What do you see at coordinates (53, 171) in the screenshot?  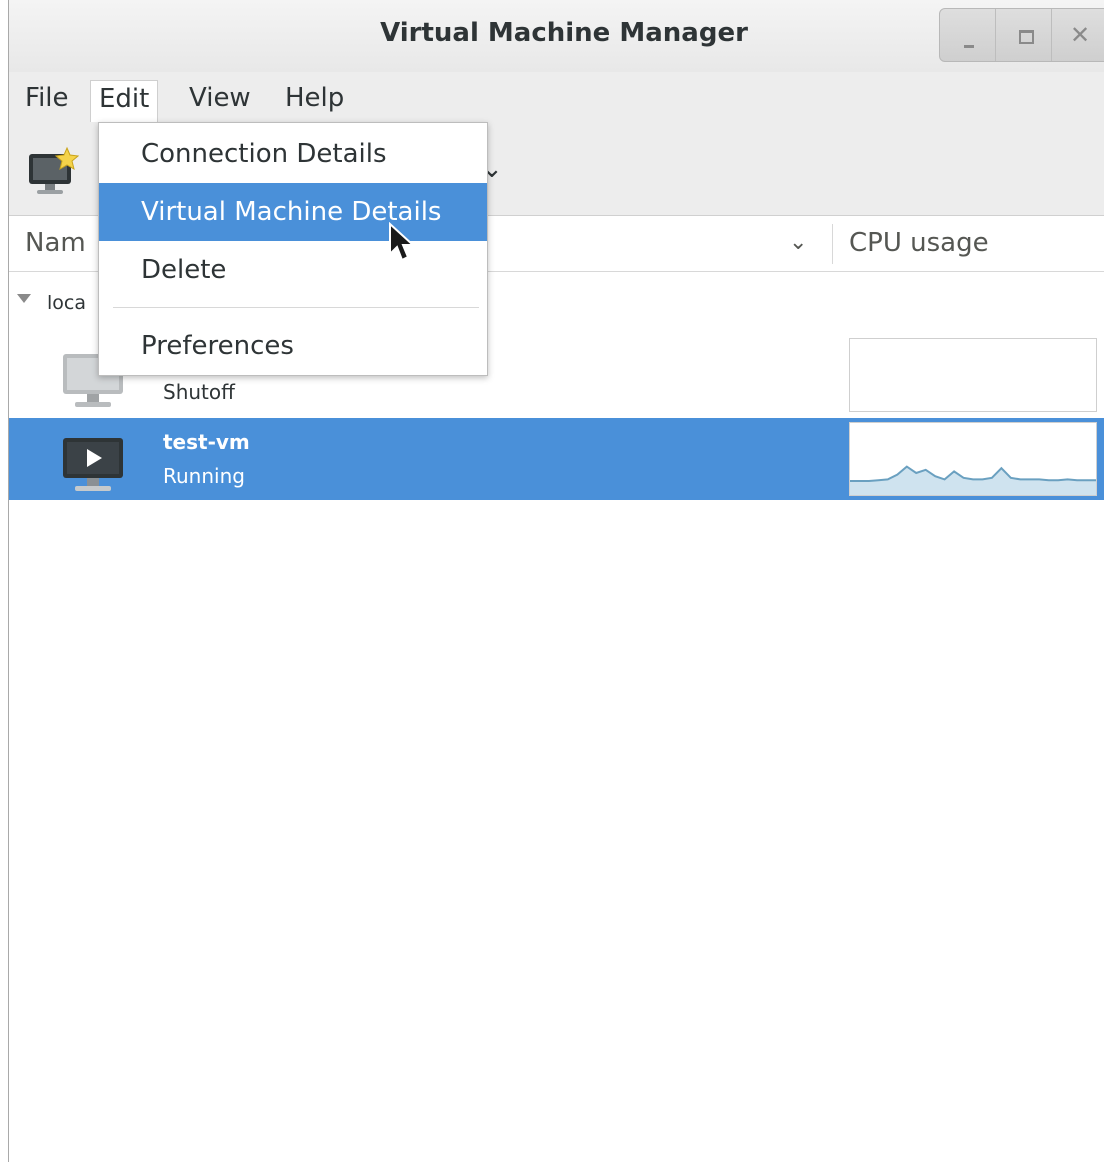 I see `new-vm-icon` at bounding box center [53, 171].